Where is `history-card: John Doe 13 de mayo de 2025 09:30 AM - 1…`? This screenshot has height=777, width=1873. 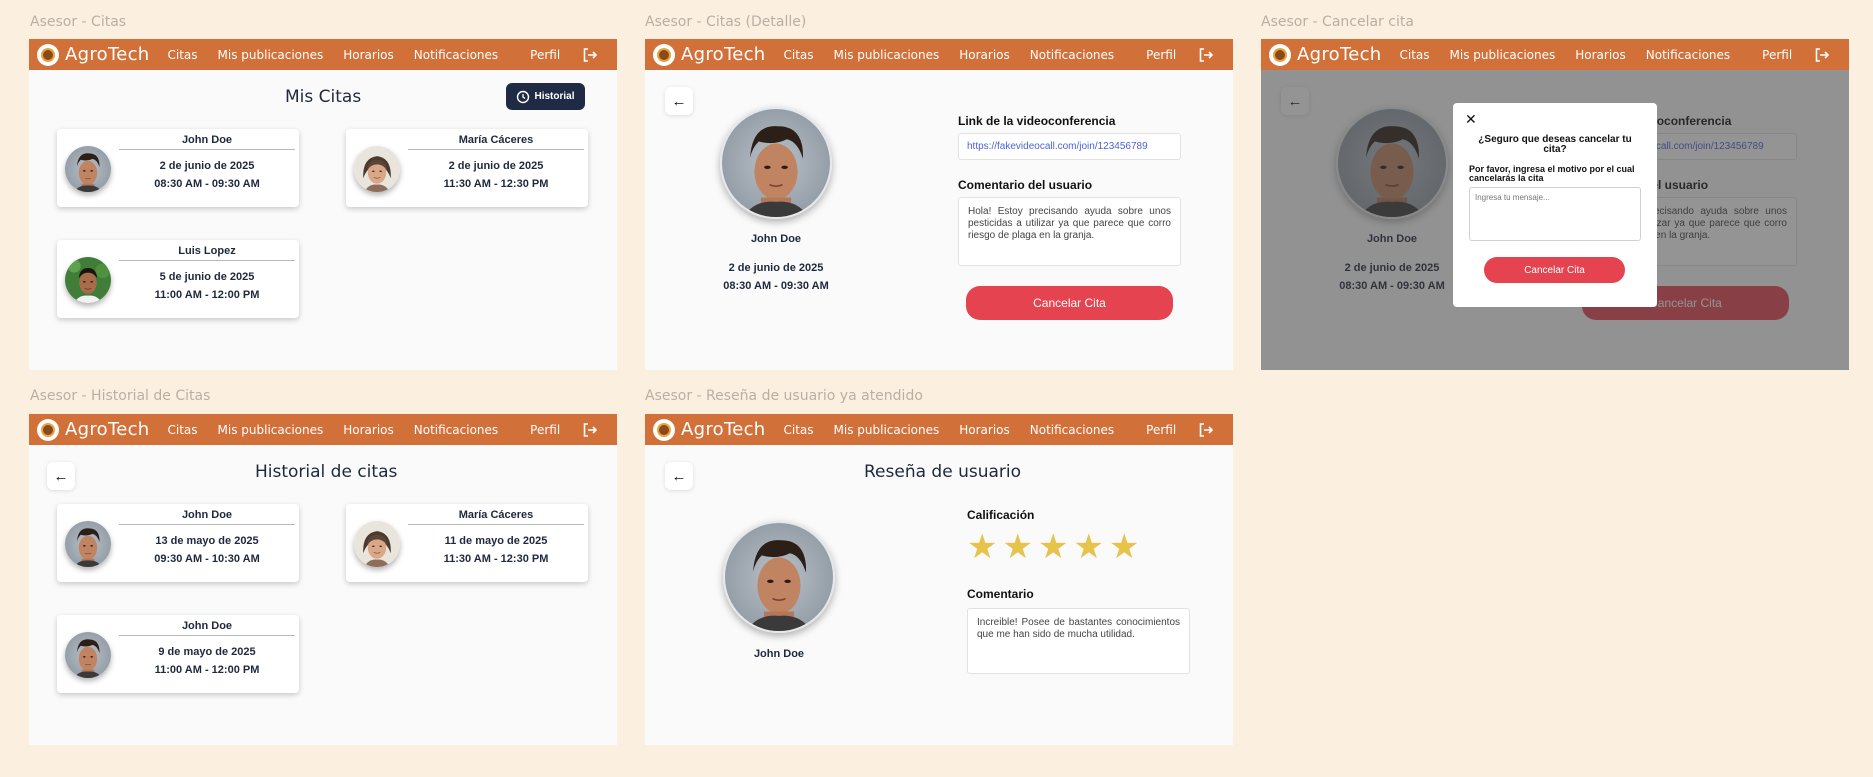 history-card: John Doe 13 de mayo de 2025 09:30 AM - 1… is located at coordinates (178, 543).